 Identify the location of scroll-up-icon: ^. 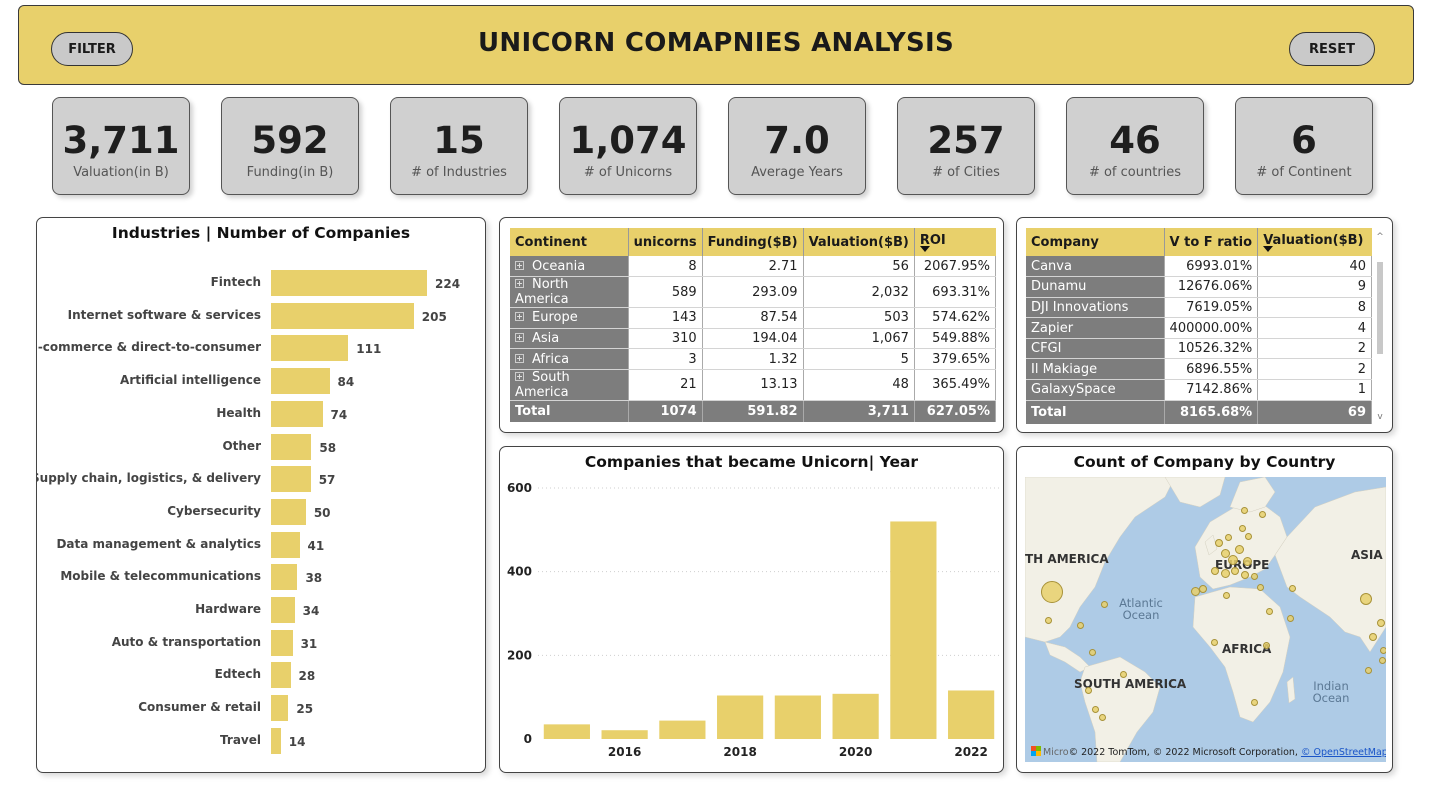
(1380, 237).